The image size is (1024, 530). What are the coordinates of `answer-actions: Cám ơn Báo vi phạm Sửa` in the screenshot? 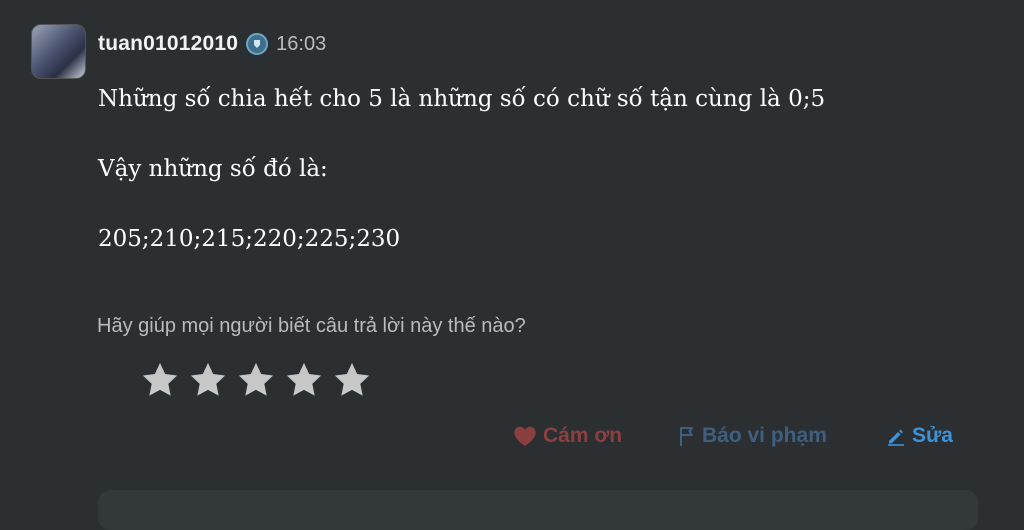 It's located at (512, 439).